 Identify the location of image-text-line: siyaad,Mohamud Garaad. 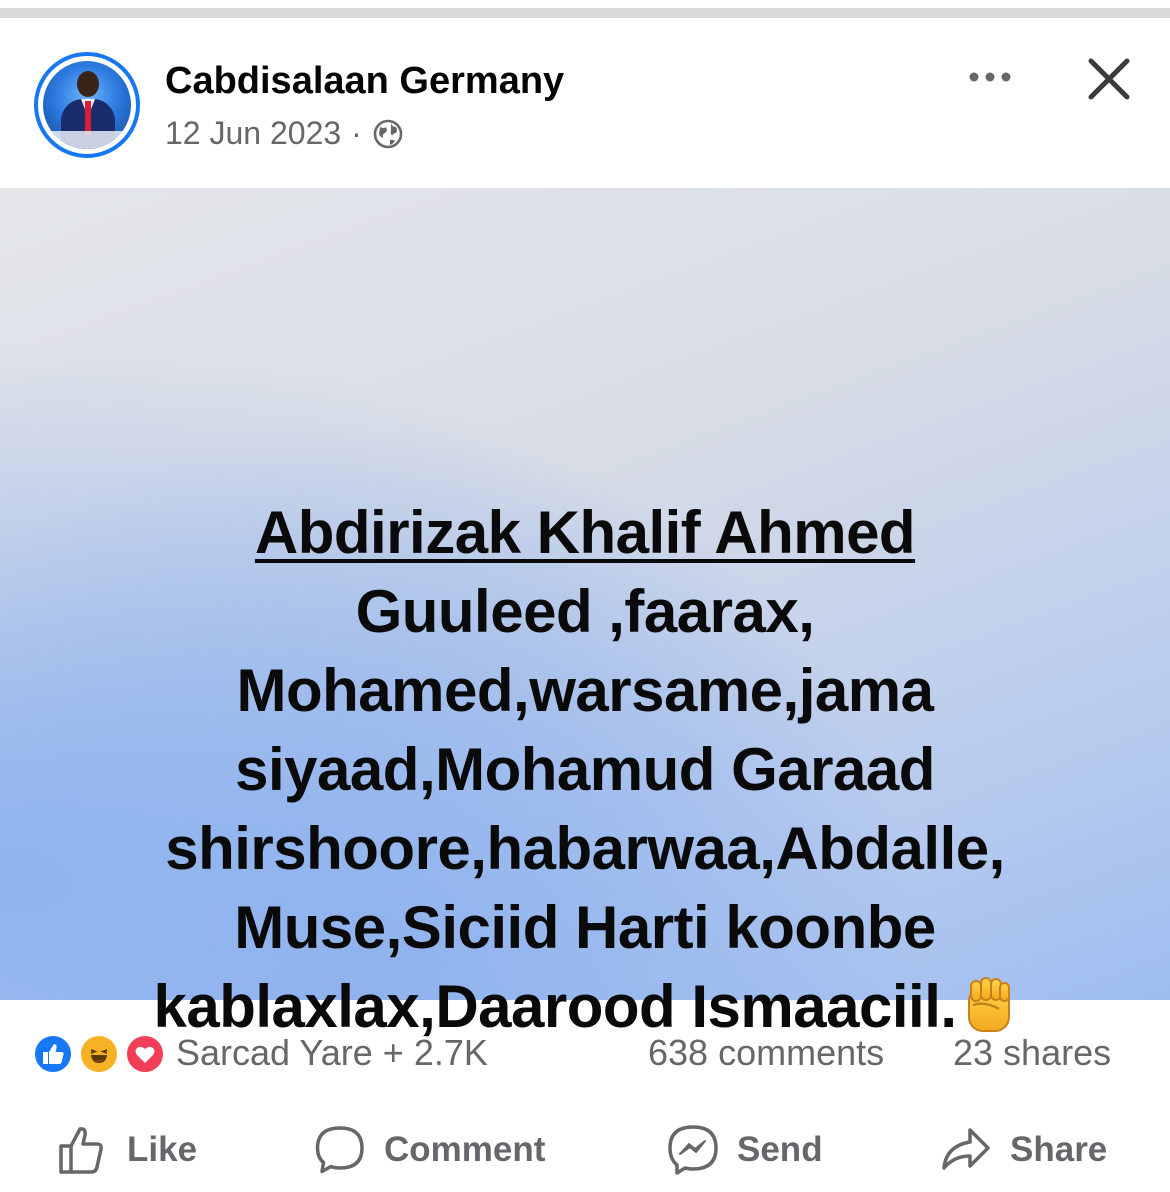
(585, 769).